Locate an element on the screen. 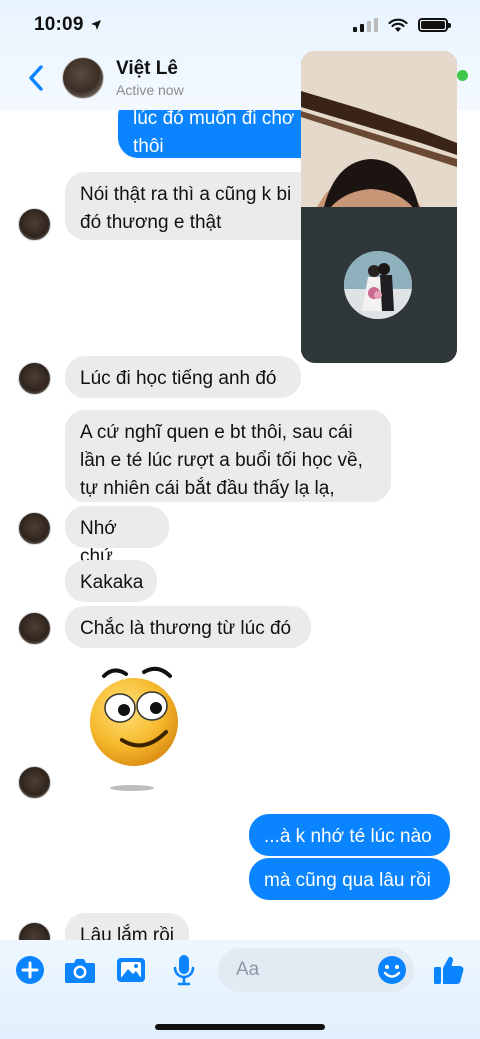 This screenshot has width=480, height=1039. camera-feed is located at coordinates (379, 129).